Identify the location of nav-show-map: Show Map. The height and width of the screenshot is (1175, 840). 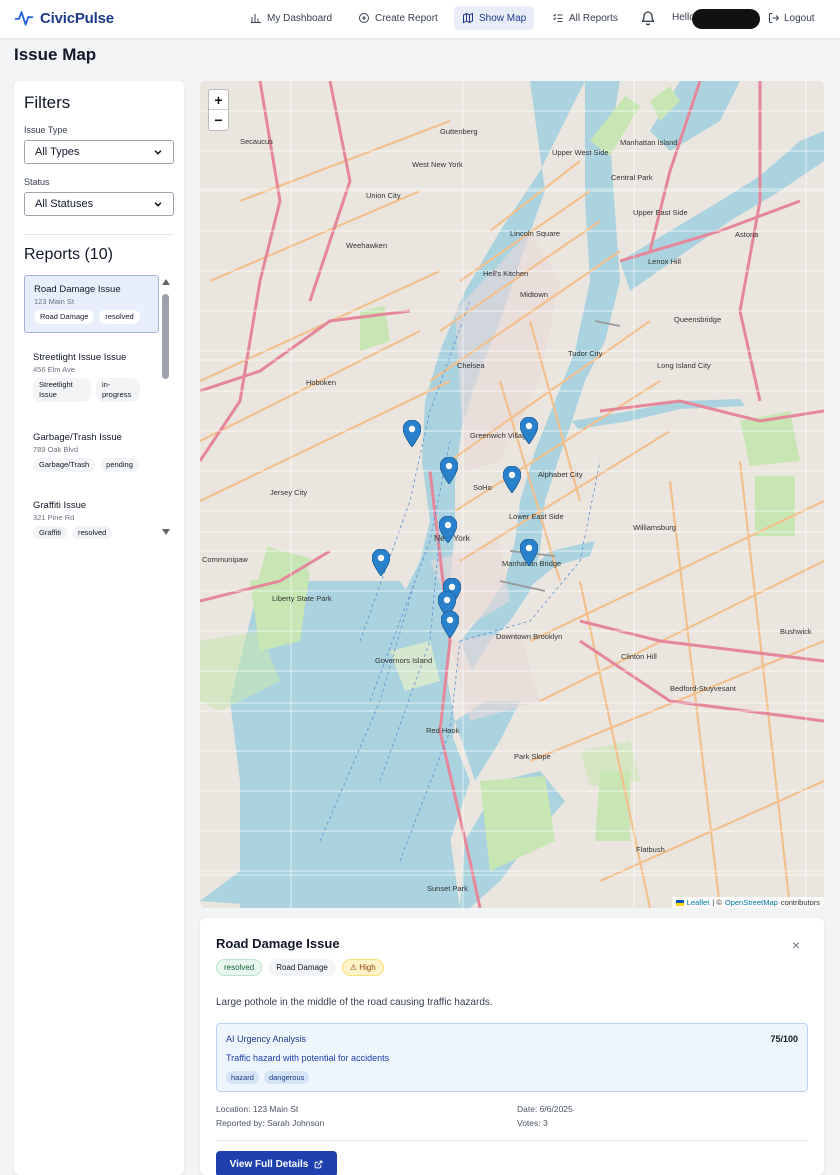
(494, 18).